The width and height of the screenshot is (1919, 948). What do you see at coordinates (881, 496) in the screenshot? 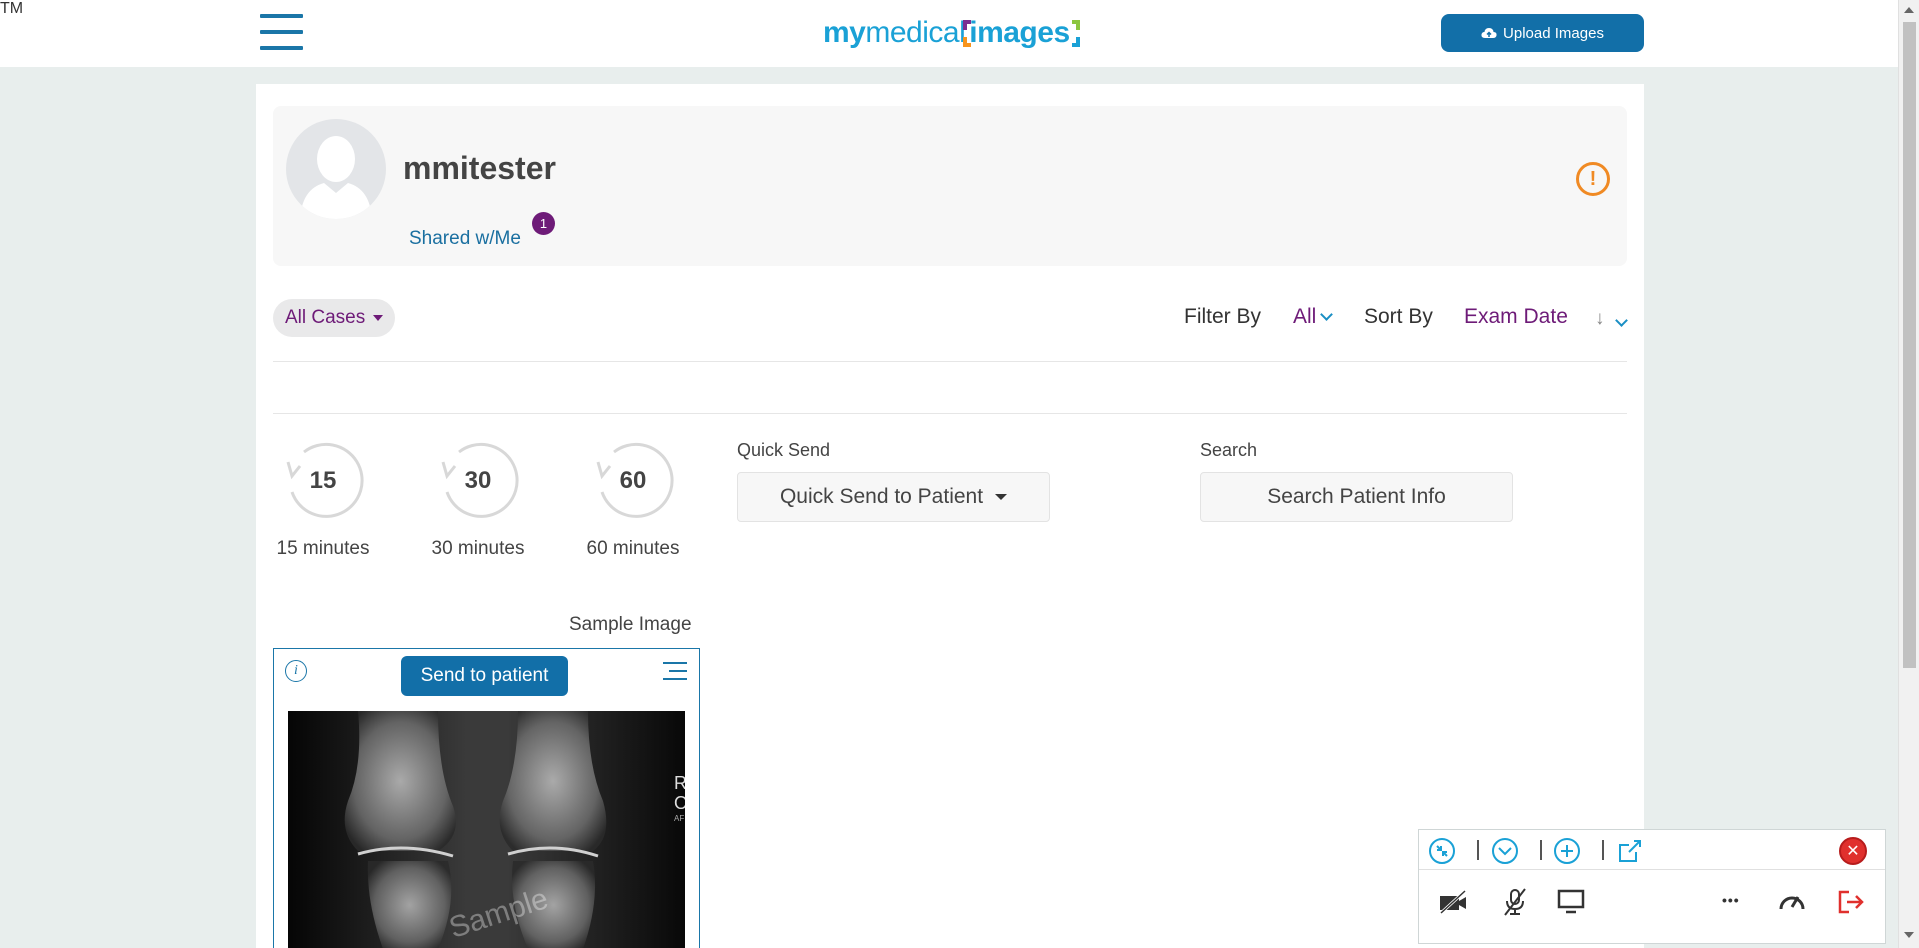
I see `quick-send-button-label: Quick Send to Patient` at bounding box center [881, 496].